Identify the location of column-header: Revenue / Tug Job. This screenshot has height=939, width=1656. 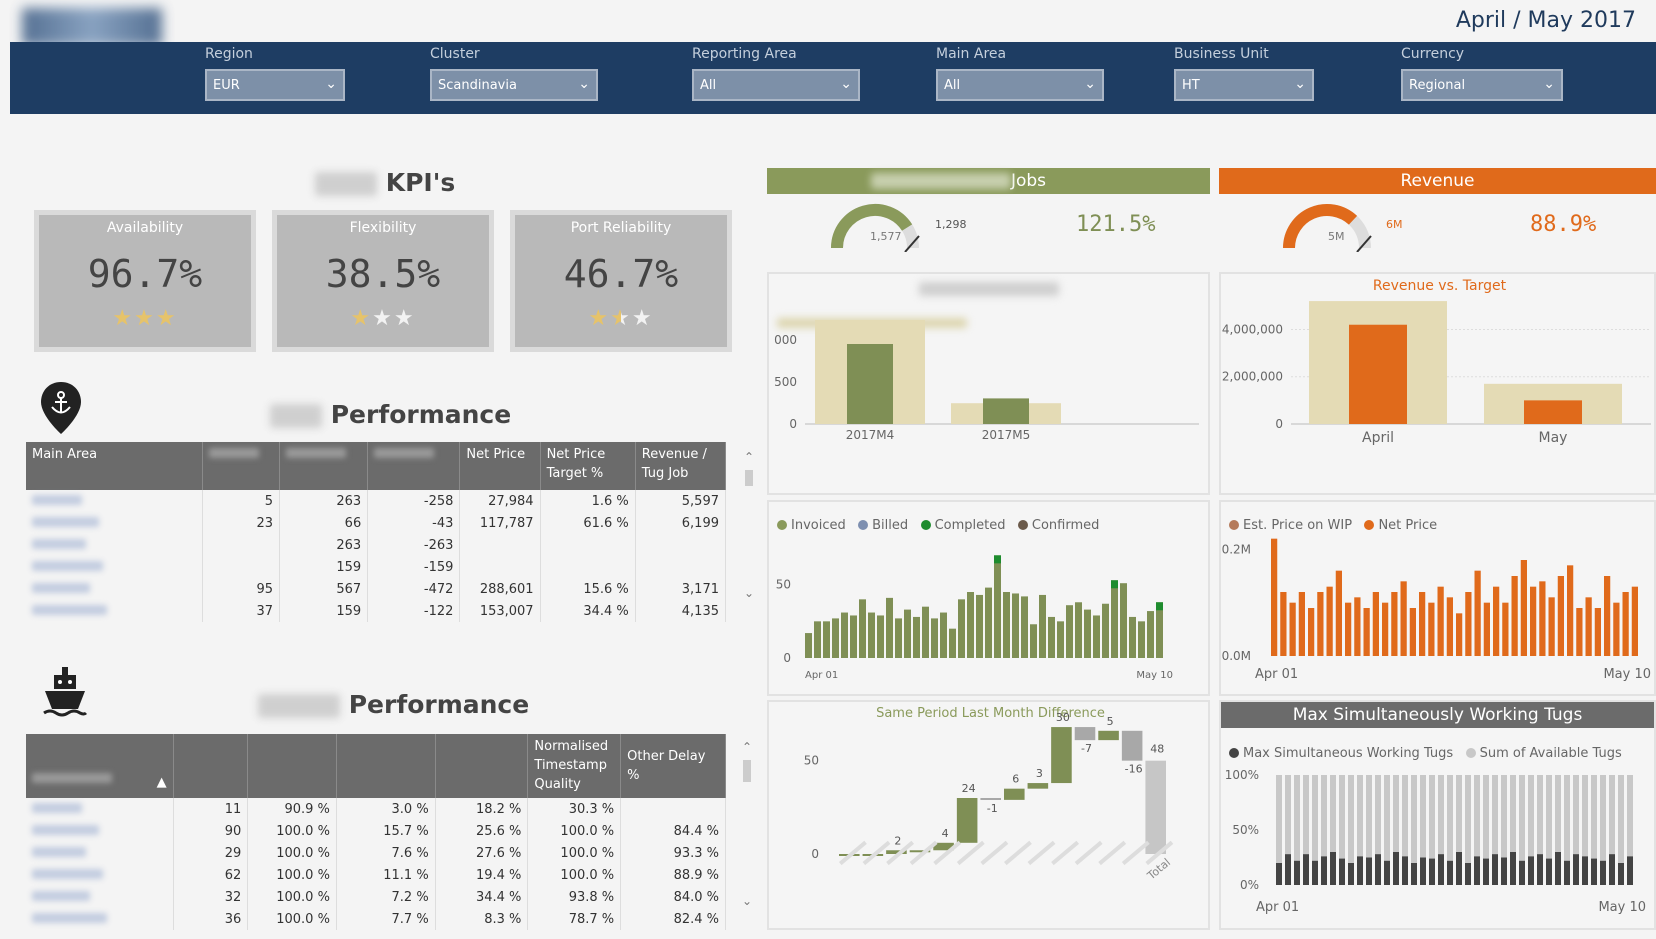
(681, 466).